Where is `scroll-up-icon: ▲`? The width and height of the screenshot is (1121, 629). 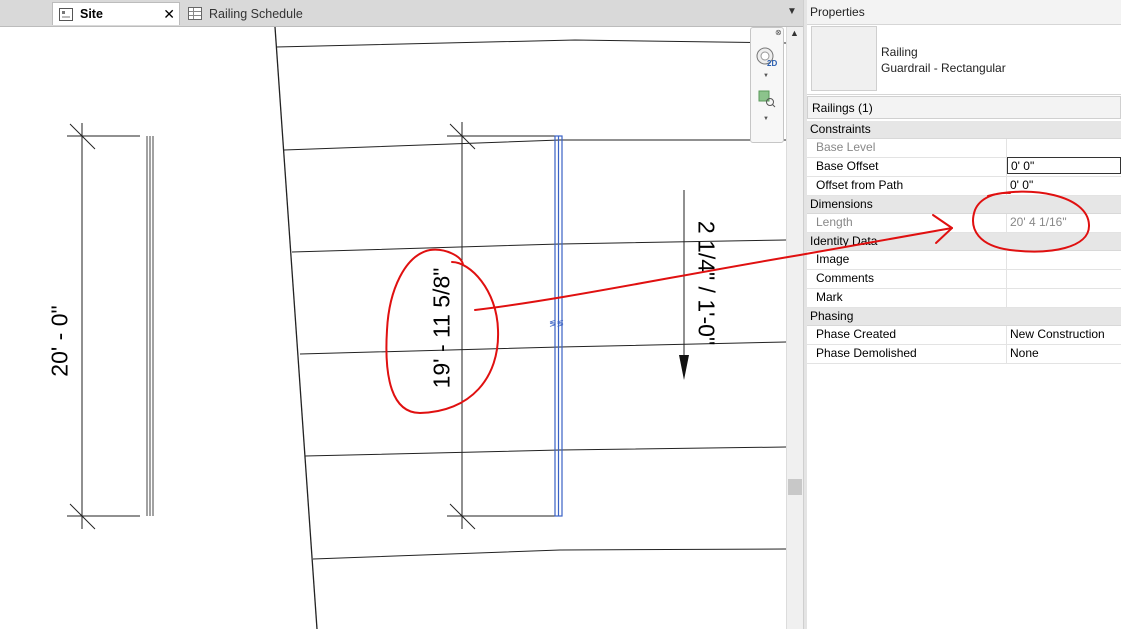 scroll-up-icon: ▲ is located at coordinates (794, 33).